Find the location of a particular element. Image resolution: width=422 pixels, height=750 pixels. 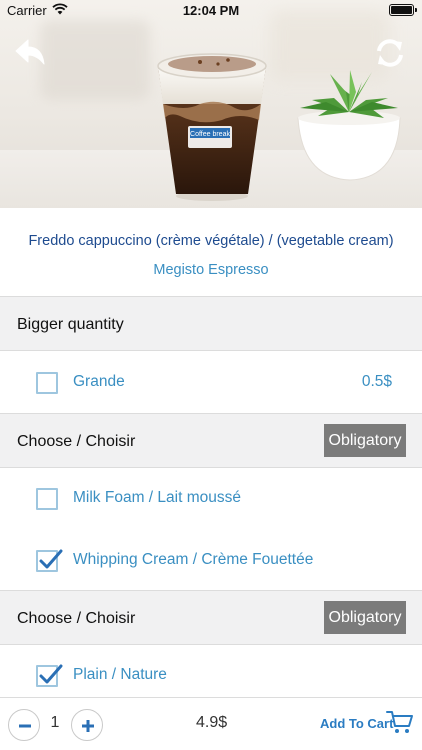

option-label: Grande is located at coordinates (99, 381).